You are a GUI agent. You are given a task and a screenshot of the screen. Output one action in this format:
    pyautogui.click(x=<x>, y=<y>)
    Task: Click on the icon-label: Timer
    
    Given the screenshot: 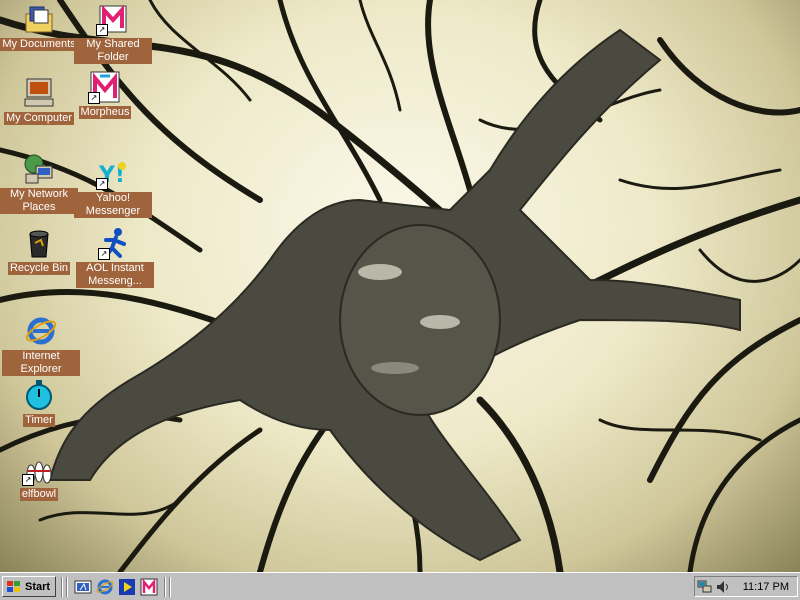 What is the action you would take?
    pyautogui.click(x=39, y=420)
    